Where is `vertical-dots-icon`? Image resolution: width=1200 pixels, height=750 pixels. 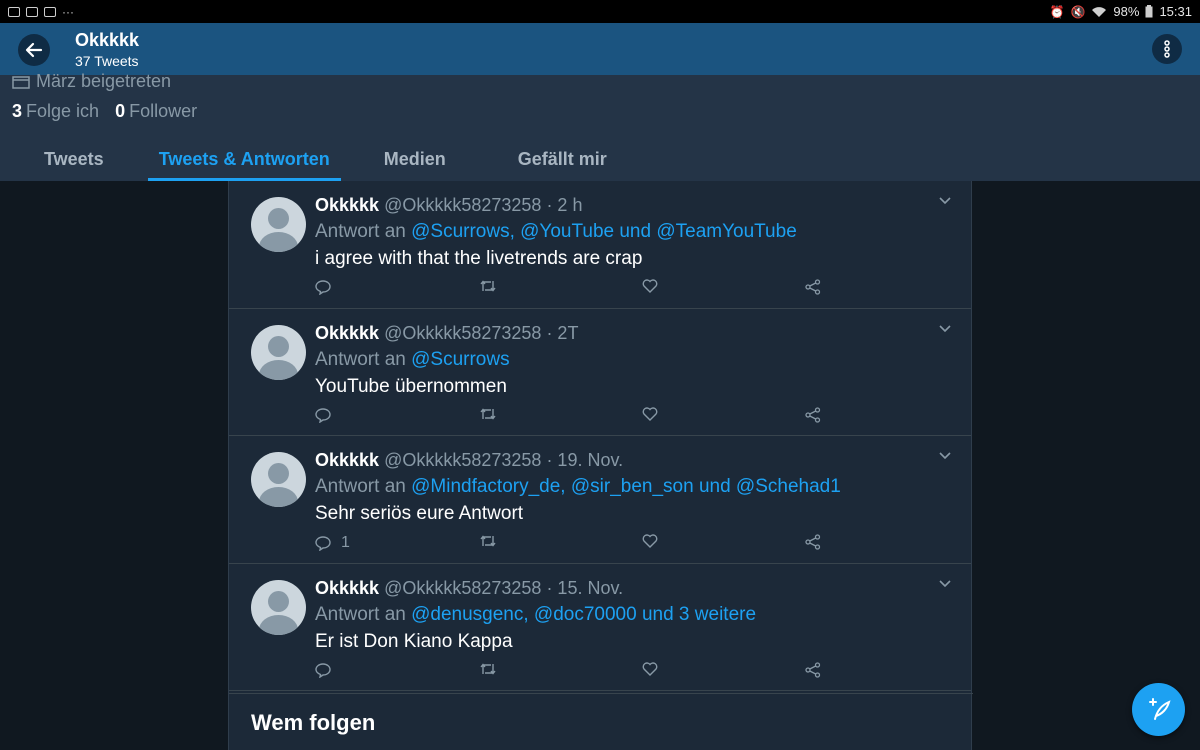 vertical-dots-icon is located at coordinates (1167, 49).